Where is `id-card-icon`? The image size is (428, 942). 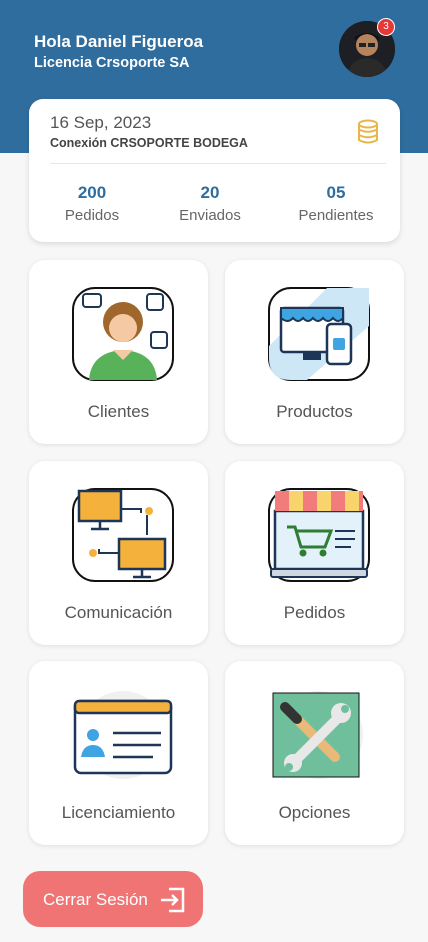 id-card-icon is located at coordinates (123, 735).